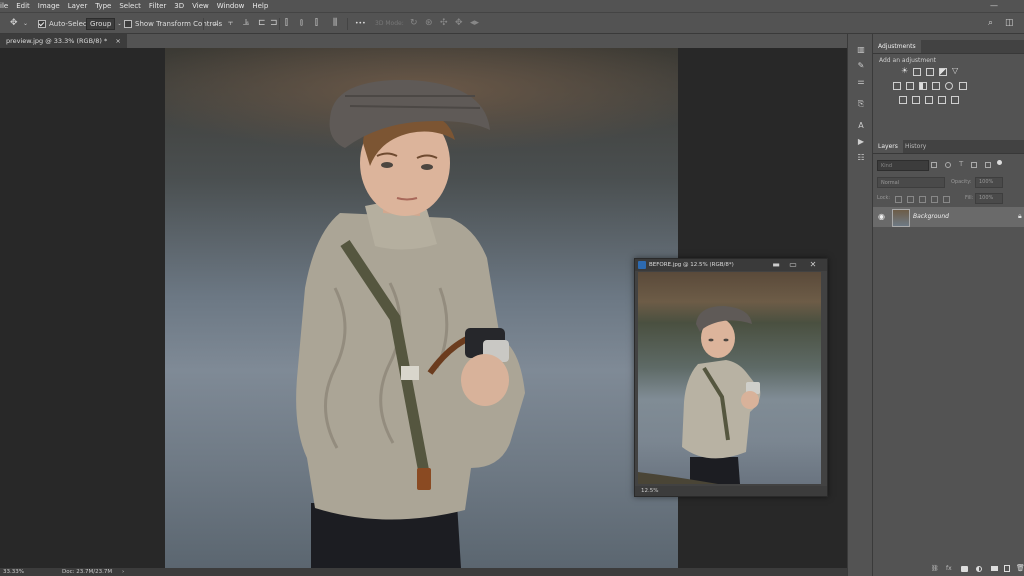  I want to click on window-minimize-button: —, so click(994, 5).